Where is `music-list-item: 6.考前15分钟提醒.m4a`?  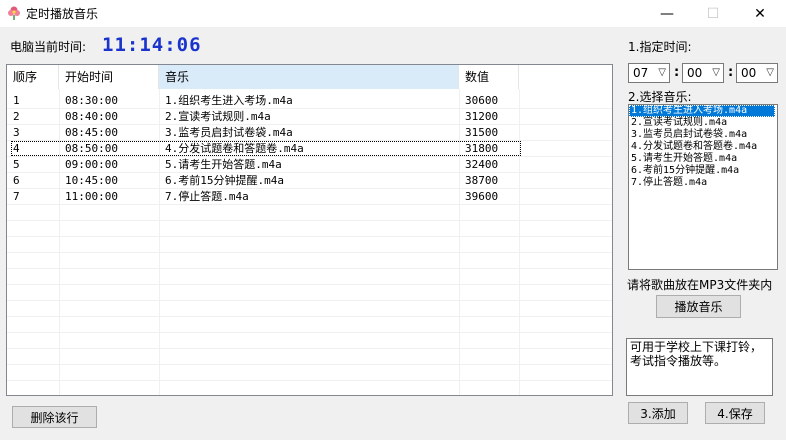 music-list-item: 6.考前15分钟提醒.m4a is located at coordinates (703, 171).